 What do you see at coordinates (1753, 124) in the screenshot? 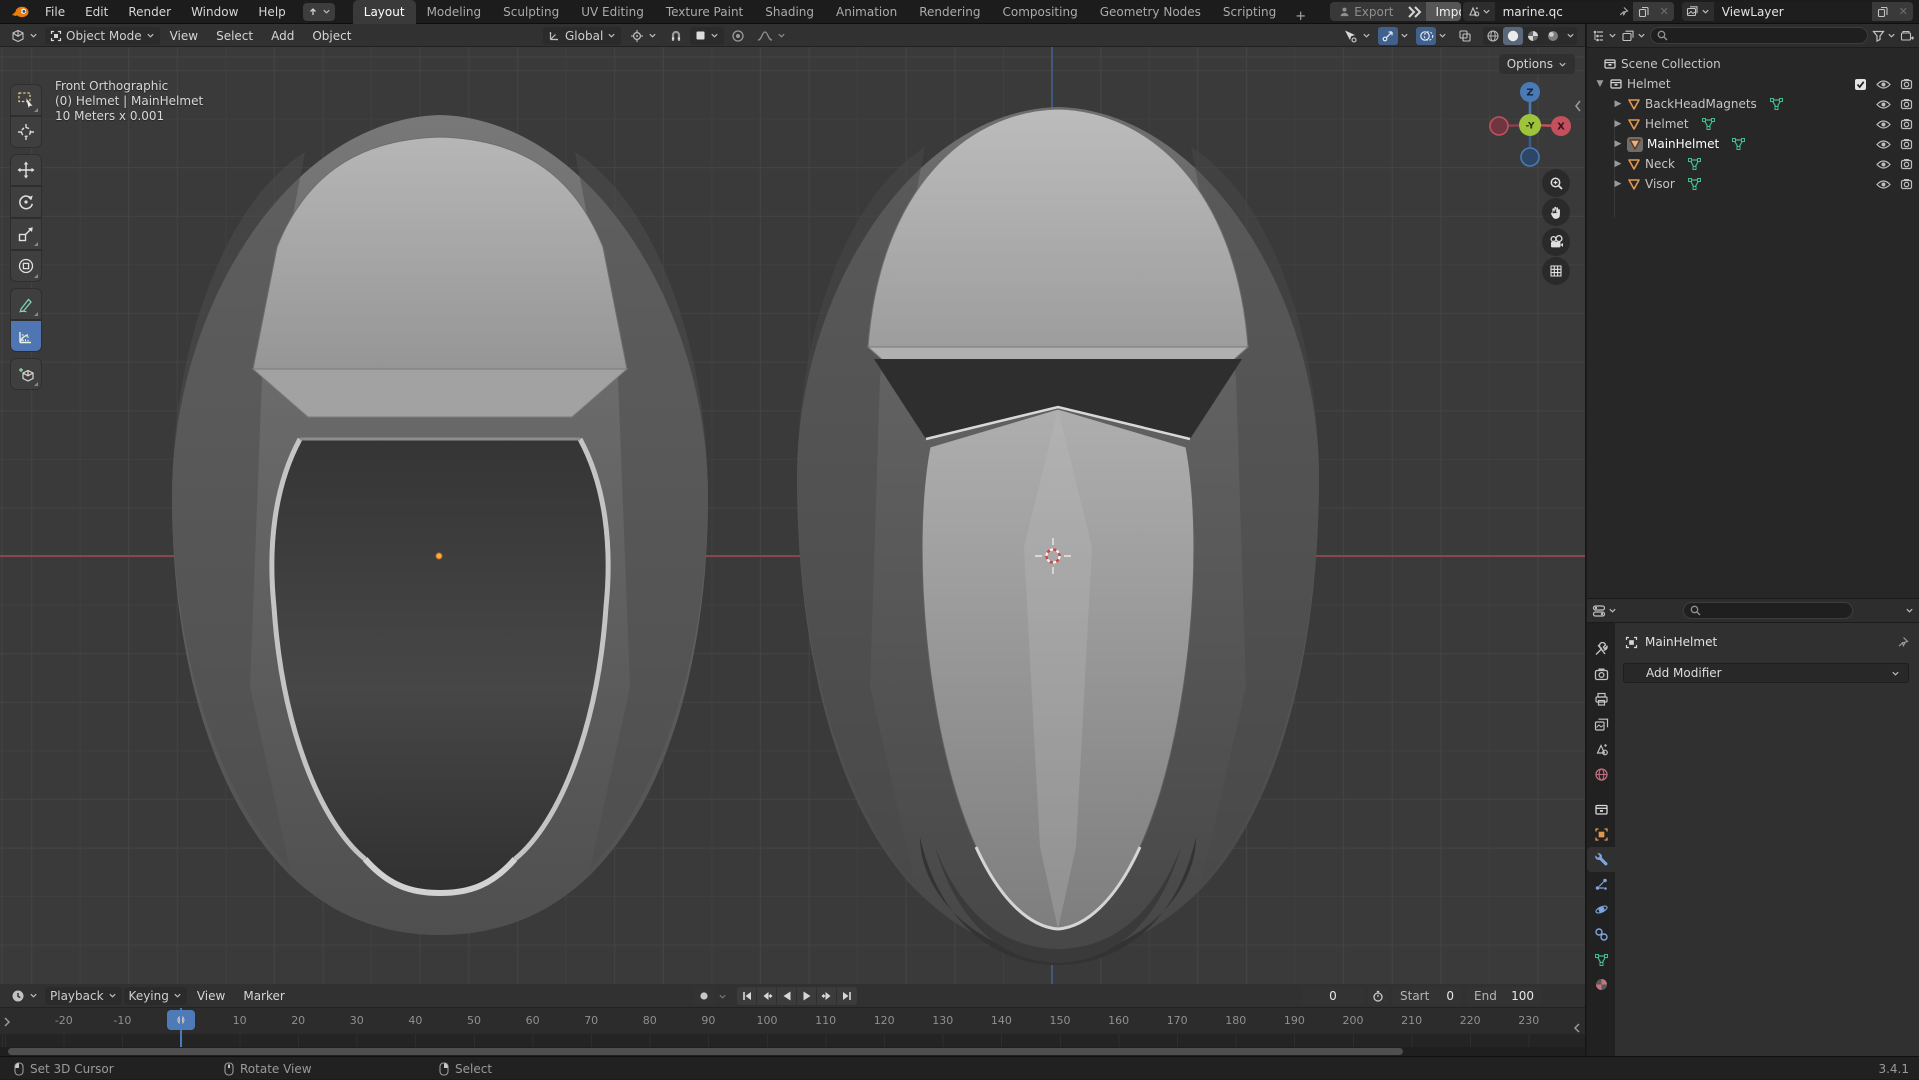
I see `outliner-row-helmet: ▶ Helmet` at bounding box center [1753, 124].